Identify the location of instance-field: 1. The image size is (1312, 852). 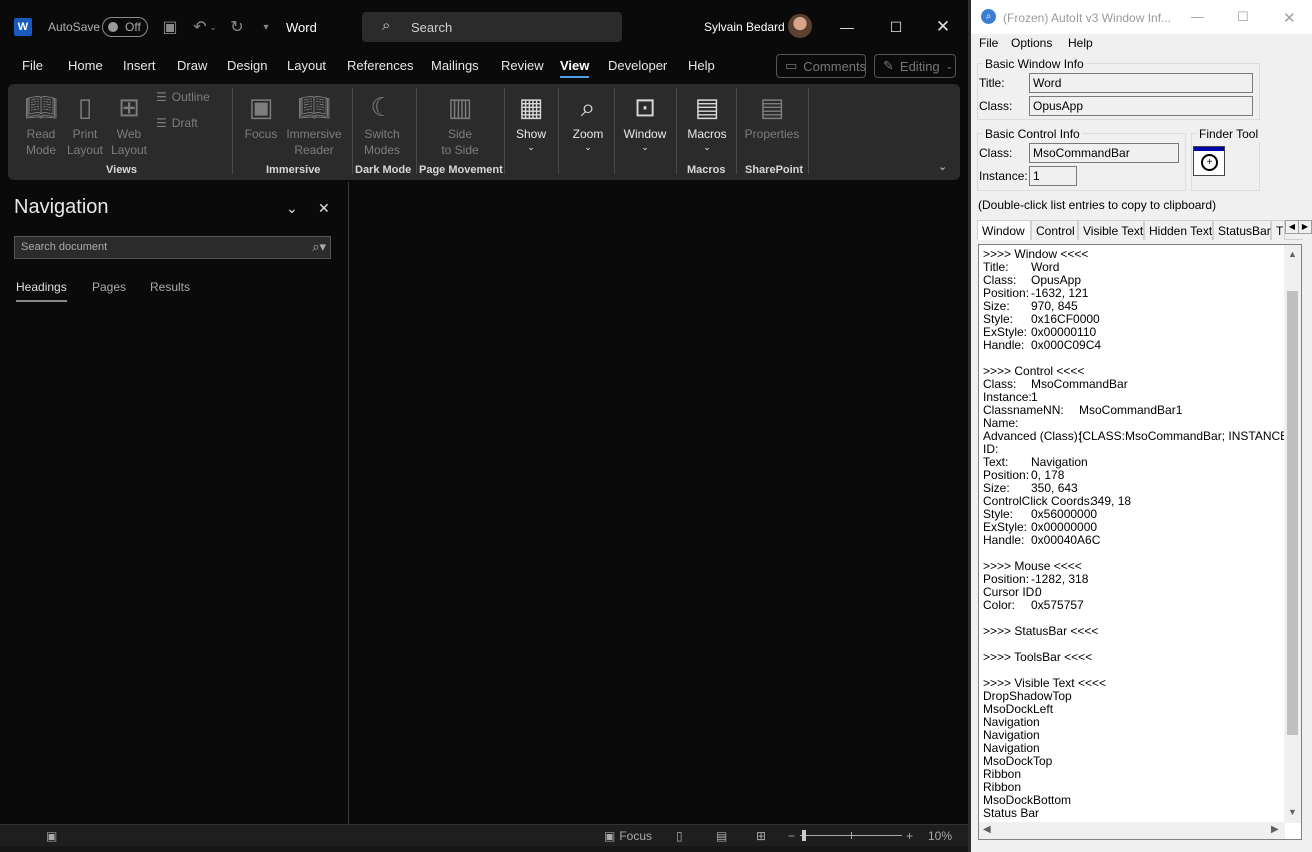
(1053, 176).